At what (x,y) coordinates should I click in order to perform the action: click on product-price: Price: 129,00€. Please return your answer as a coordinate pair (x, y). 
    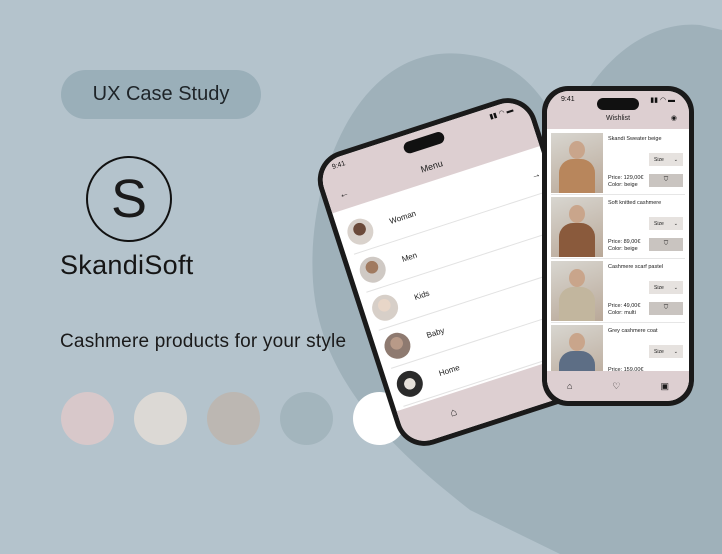
    Looking at the image, I should click on (626, 178).